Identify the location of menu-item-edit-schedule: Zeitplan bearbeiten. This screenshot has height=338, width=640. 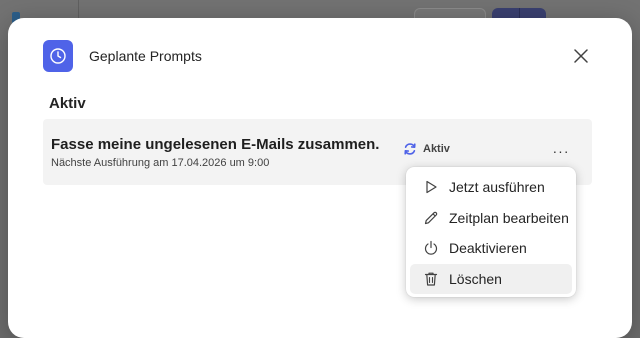
(491, 218).